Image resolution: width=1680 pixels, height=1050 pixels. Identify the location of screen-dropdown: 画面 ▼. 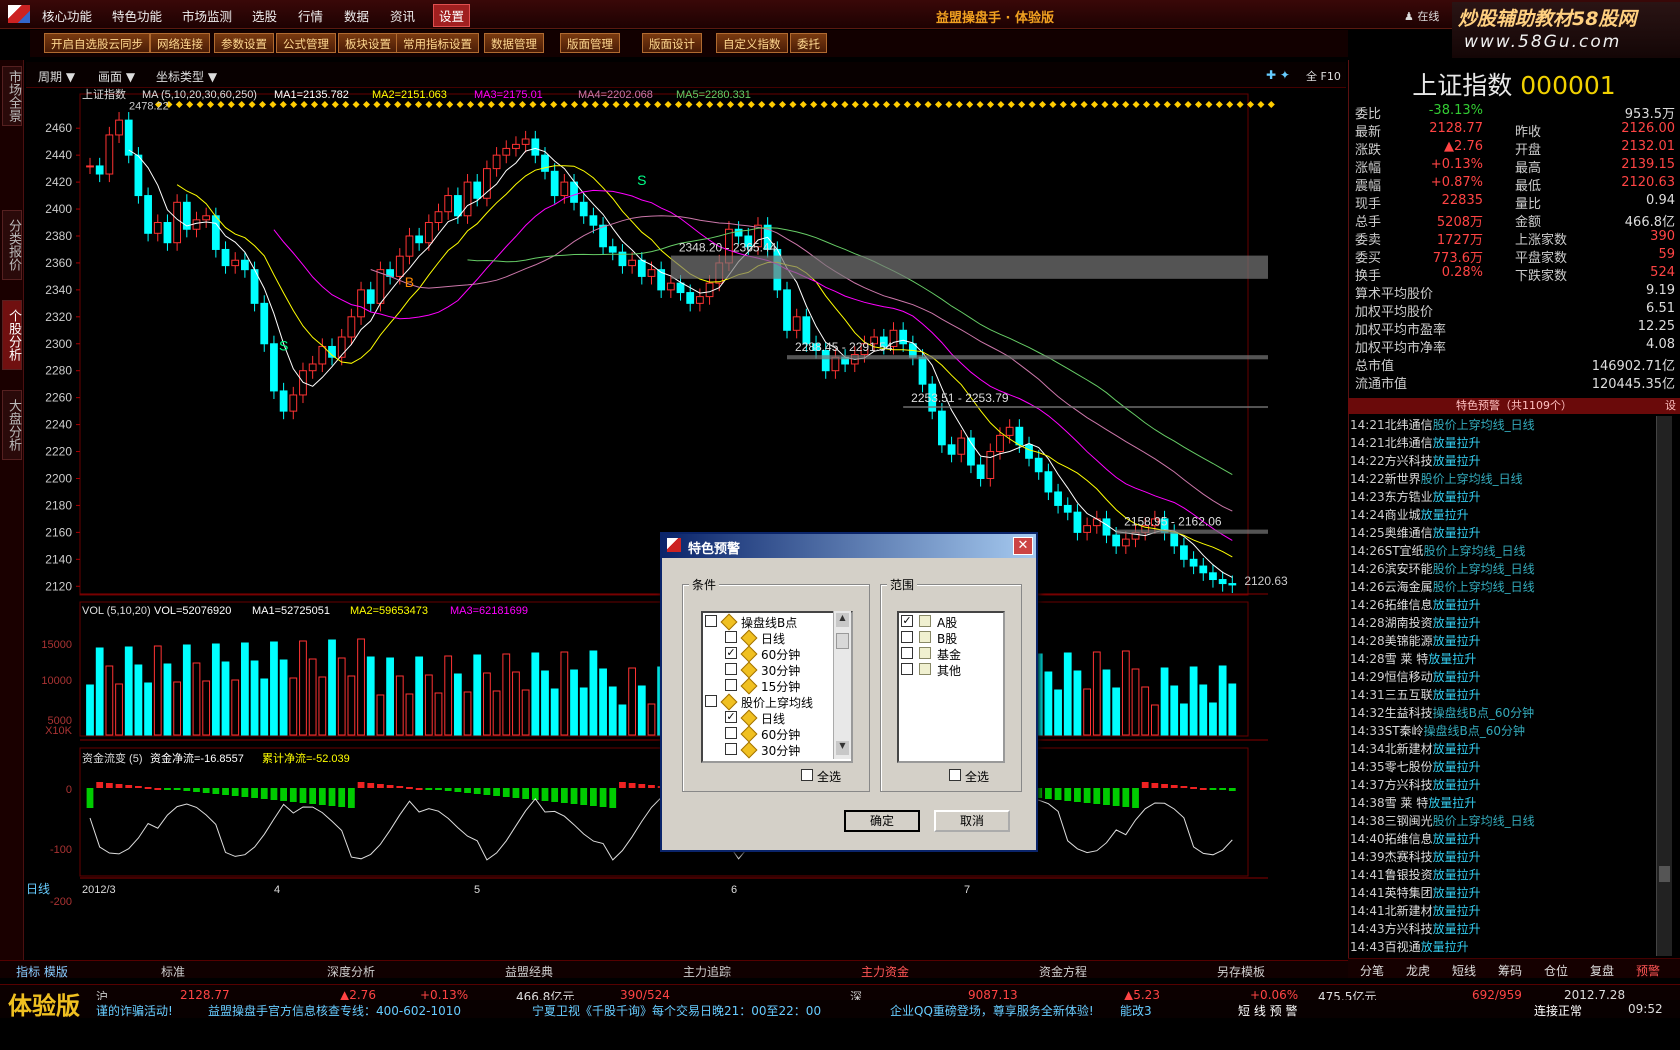
(116, 76).